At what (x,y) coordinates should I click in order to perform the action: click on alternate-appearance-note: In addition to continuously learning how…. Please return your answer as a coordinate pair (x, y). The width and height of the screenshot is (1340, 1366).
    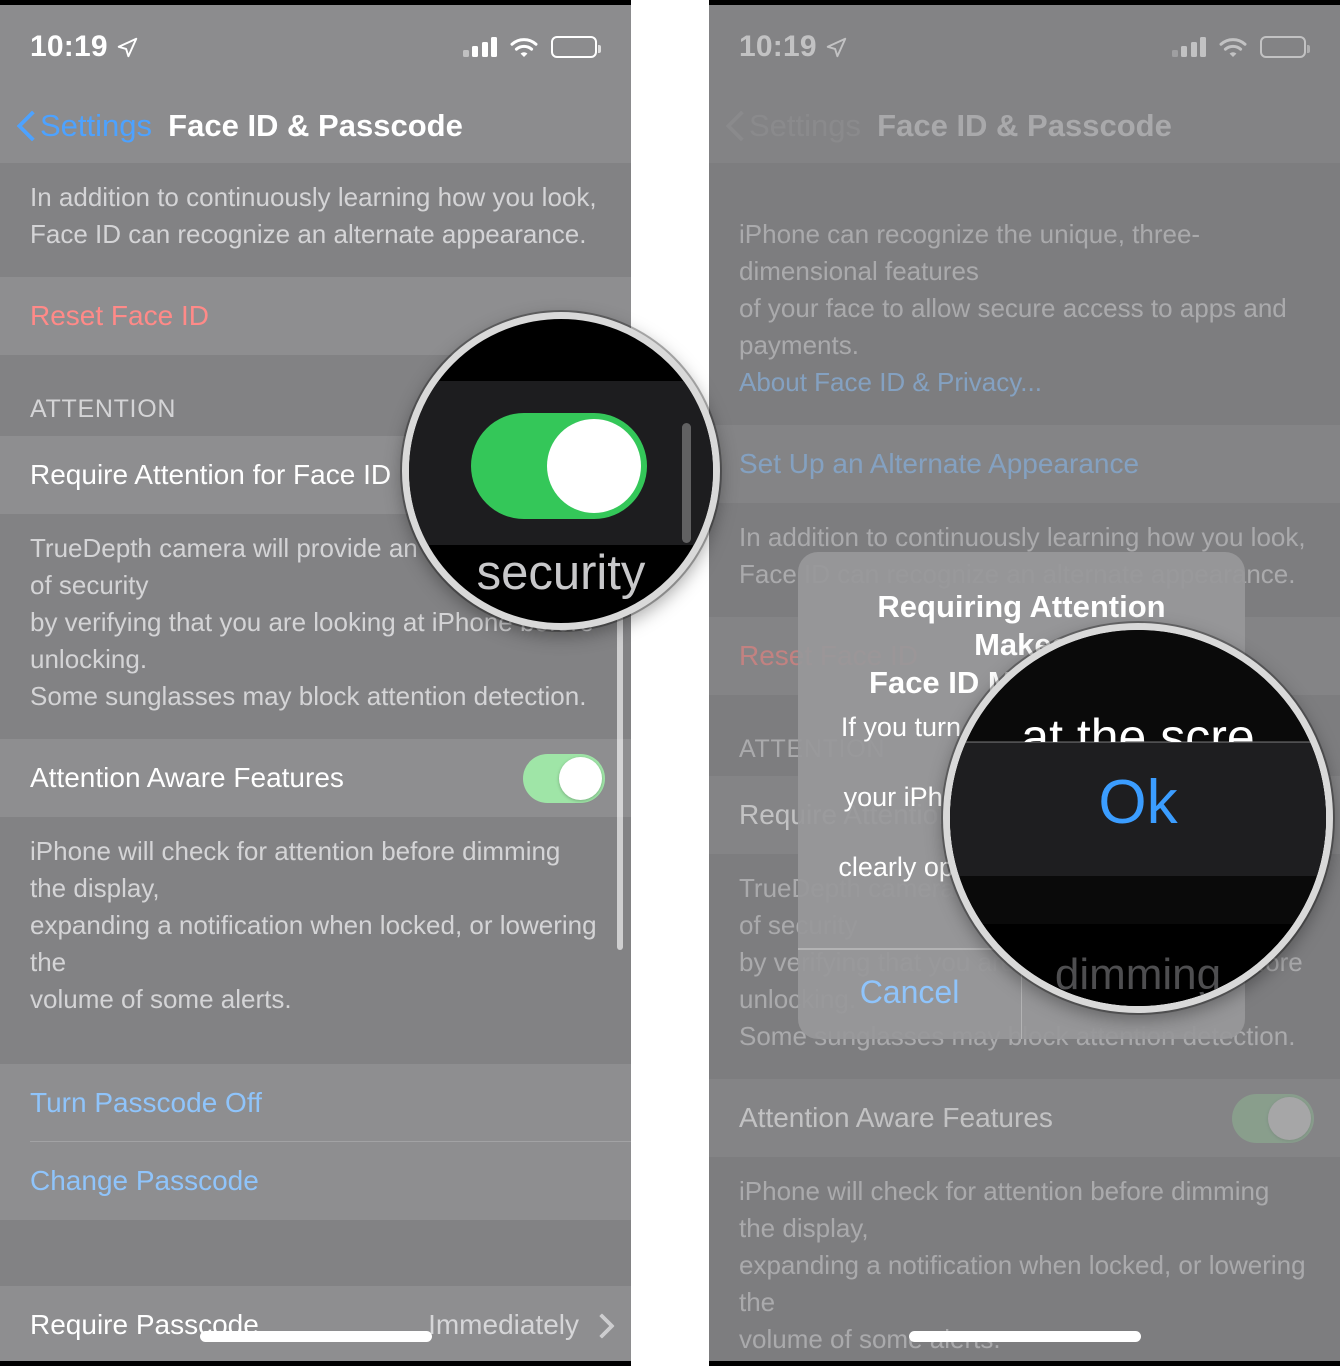
    Looking at the image, I should click on (315, 220).